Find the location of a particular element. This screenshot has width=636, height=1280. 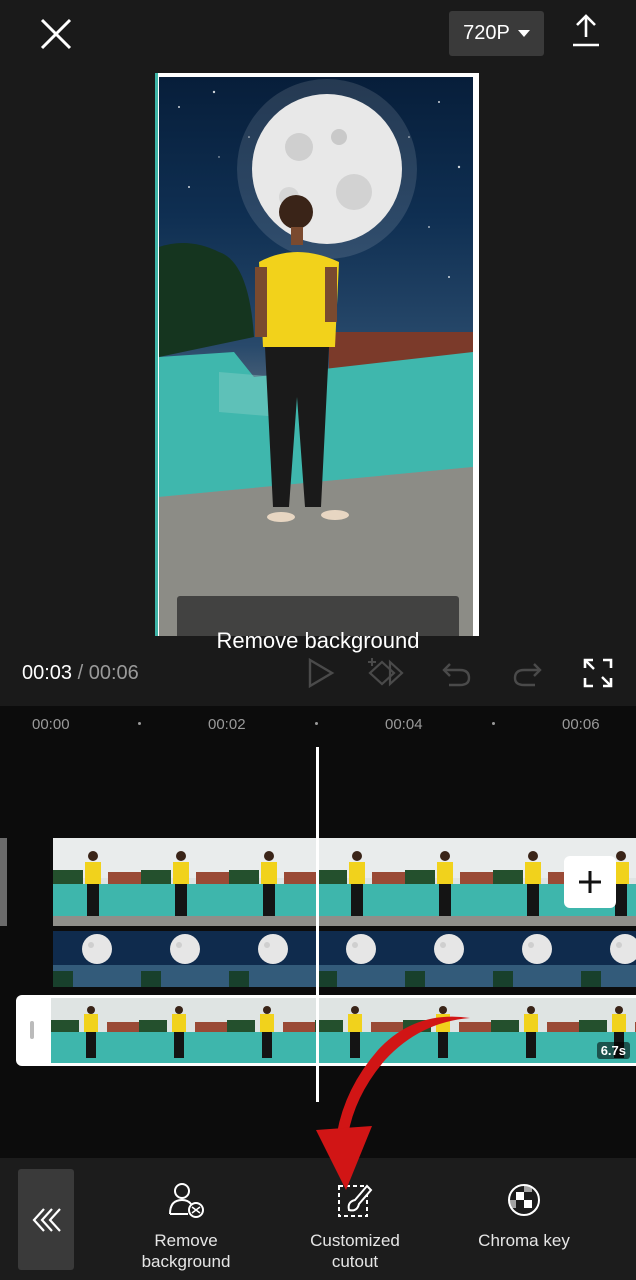

export-upload-icon is located at coordinates (586, 30).